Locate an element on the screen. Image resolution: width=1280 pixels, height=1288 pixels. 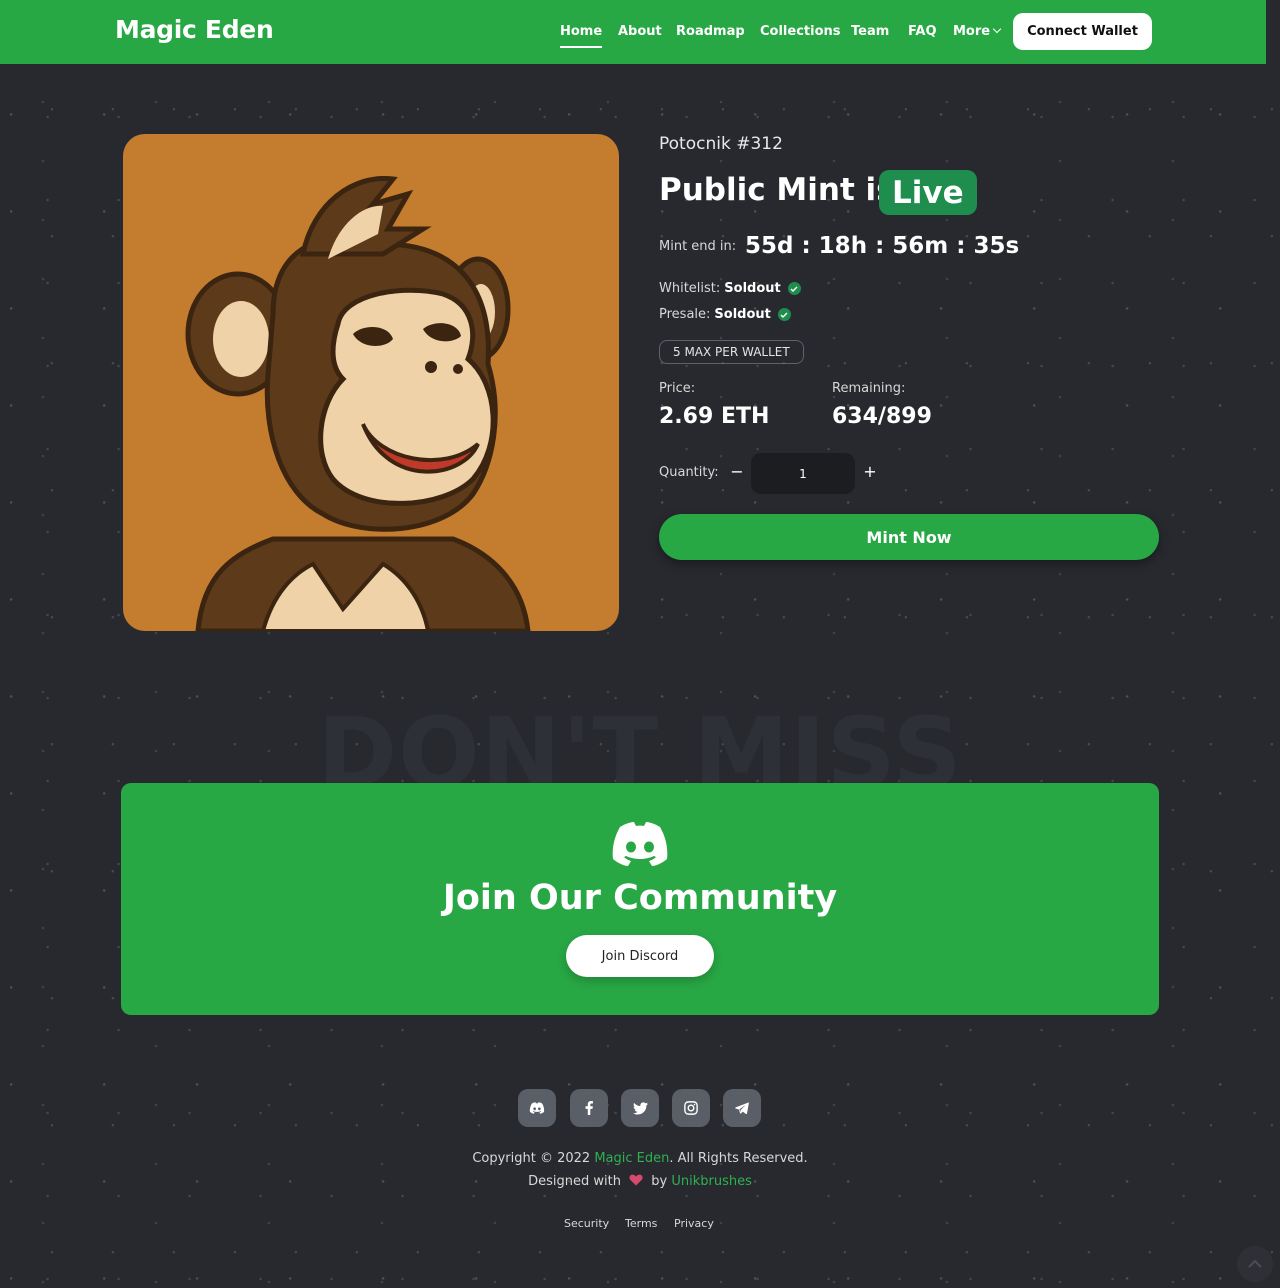
remaining-value: 634/899 is located at coordinates (882, 416).